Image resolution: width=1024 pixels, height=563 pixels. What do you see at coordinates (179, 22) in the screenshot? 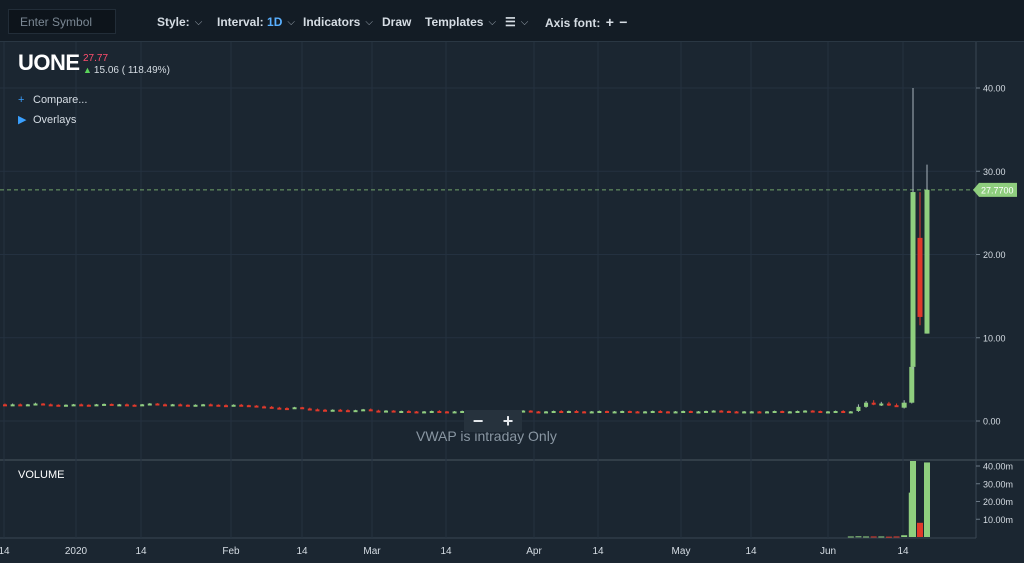
I see `style-menu: Style: ⌵` at bounding box center [179, 22].